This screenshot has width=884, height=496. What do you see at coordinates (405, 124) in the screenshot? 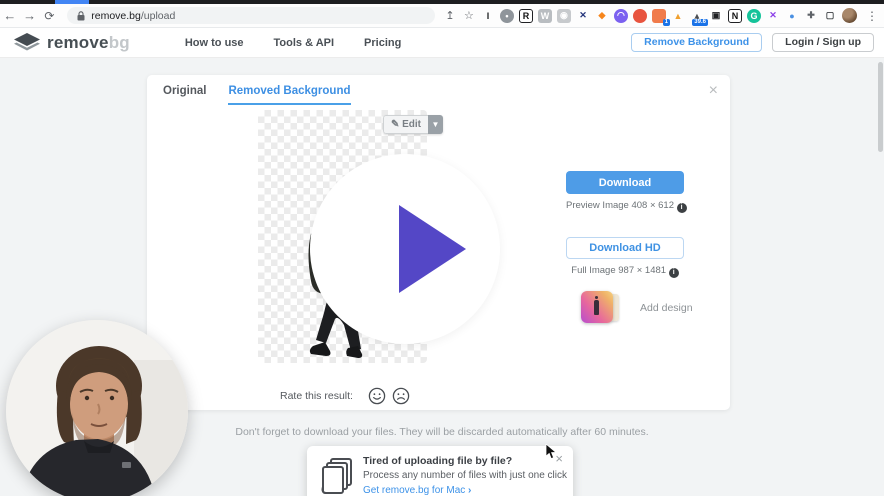
I see `edit-button-label: ✎ Edit` at bounding box center [405, 124].